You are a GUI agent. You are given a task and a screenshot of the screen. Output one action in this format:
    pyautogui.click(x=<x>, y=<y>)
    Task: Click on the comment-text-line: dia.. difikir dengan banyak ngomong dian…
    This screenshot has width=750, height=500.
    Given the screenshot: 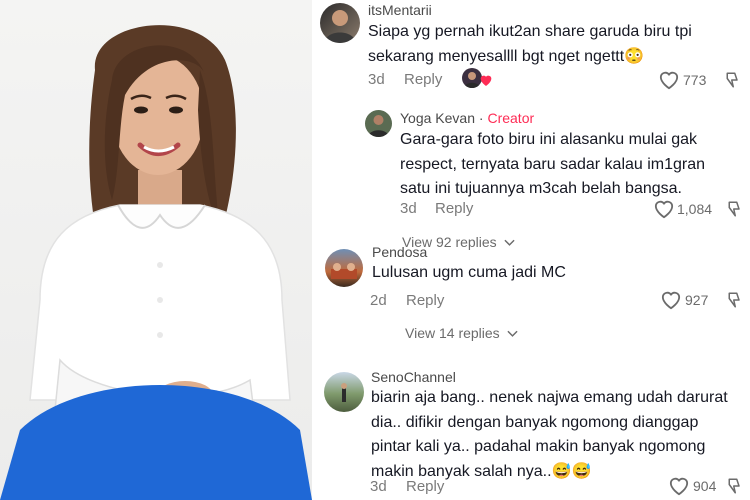 What is the action you would take?
    pyautogui.click(x=535, y=422)
    